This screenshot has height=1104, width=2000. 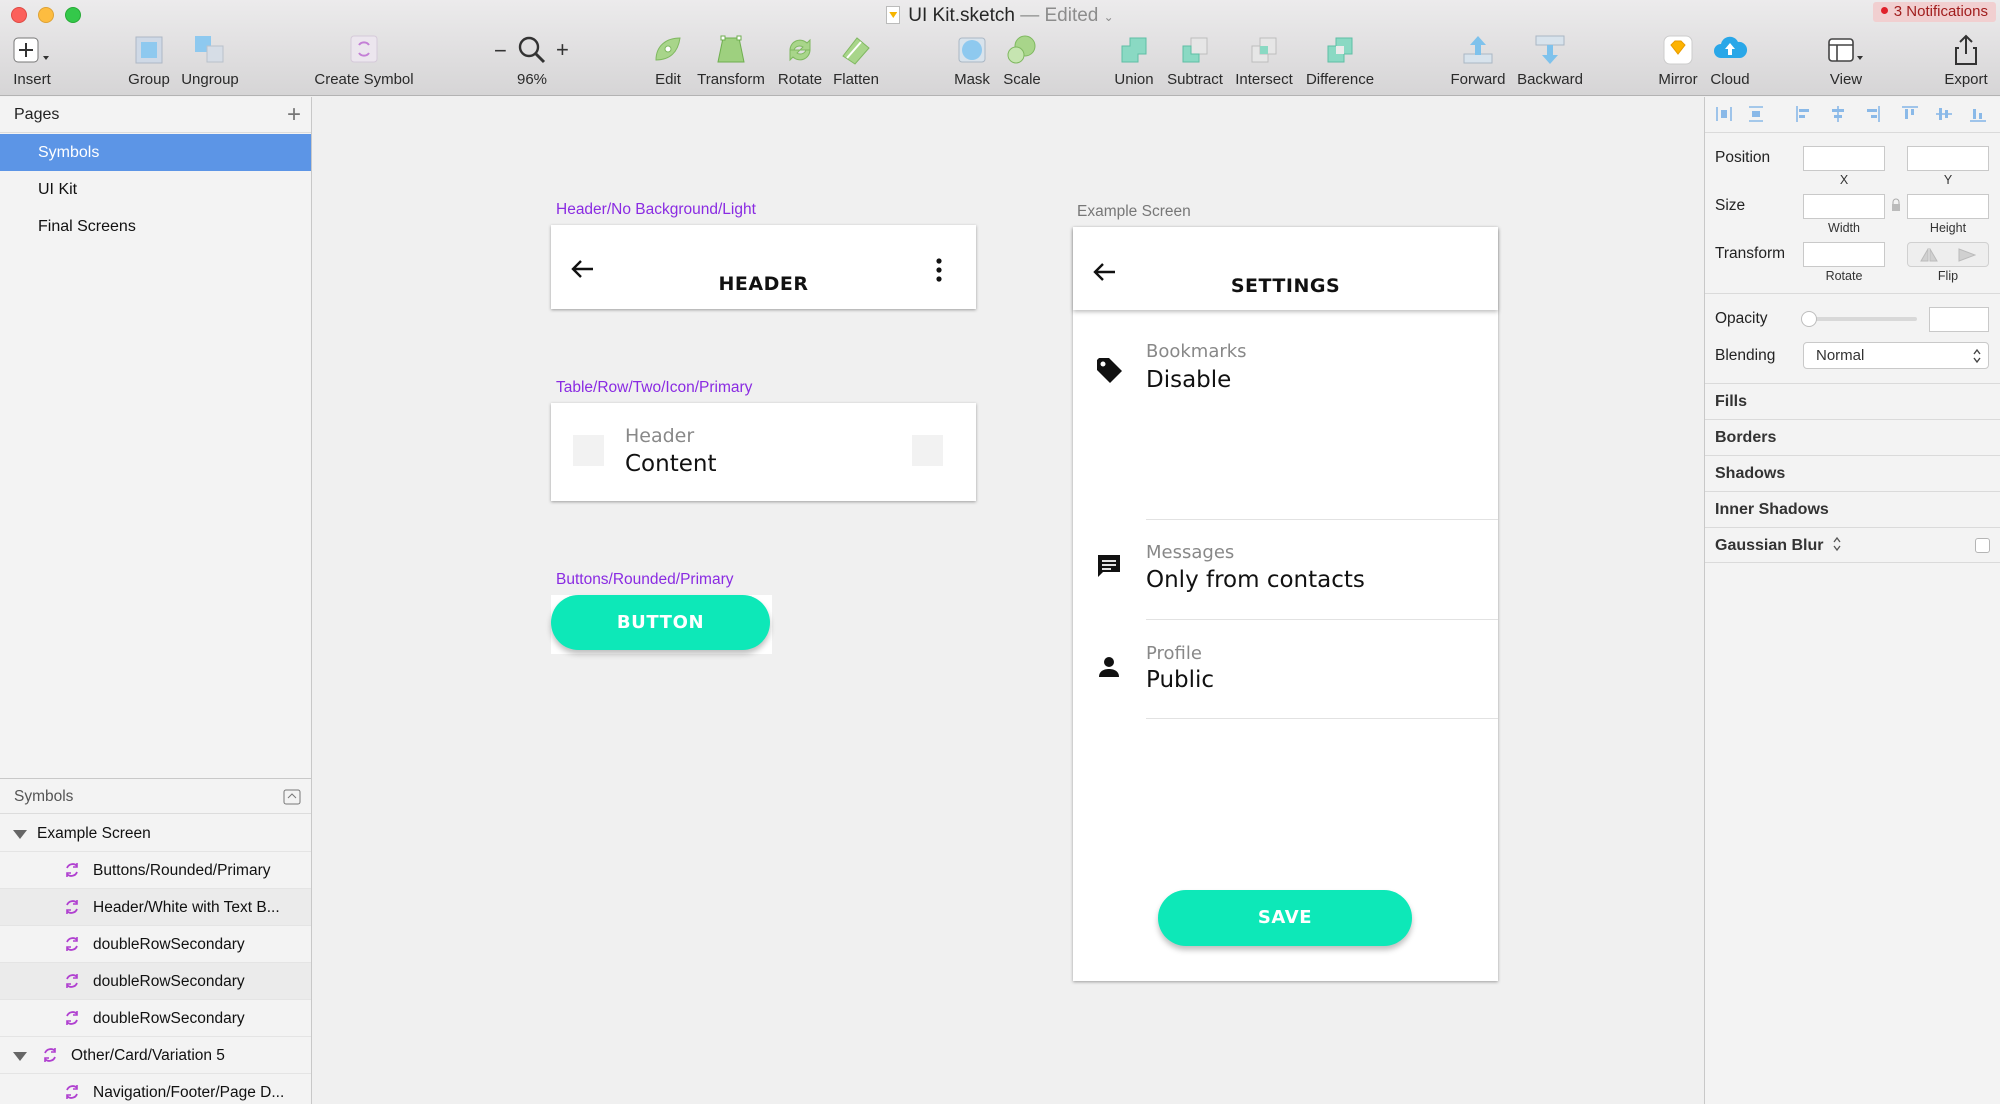 I want to click on layer-item: Buttons/Rounded/Primary, so click(x=155, y=870).